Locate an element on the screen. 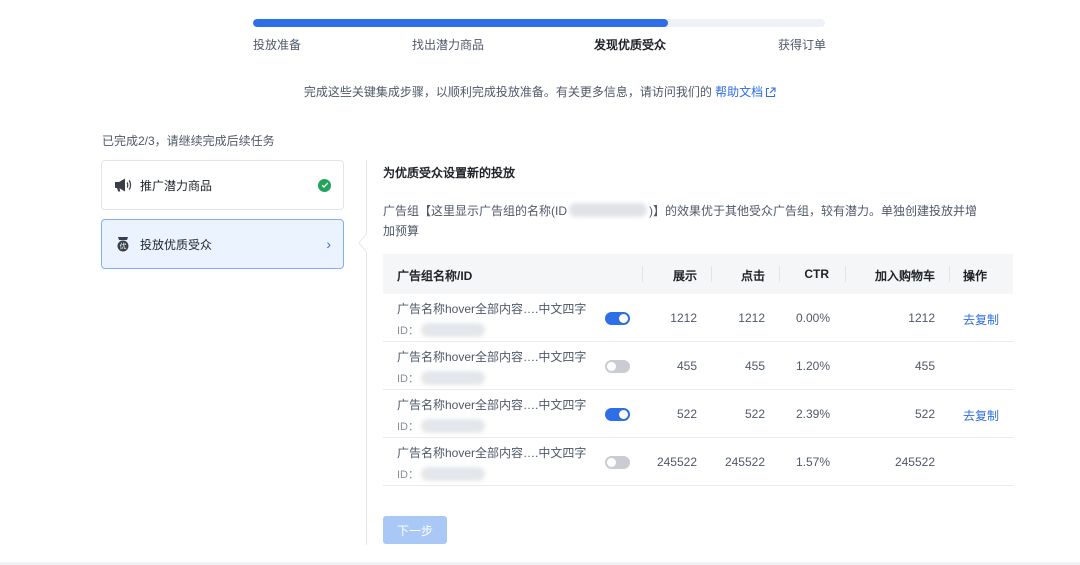  header-impressions: 展示 is located at coordinates (684, 276).